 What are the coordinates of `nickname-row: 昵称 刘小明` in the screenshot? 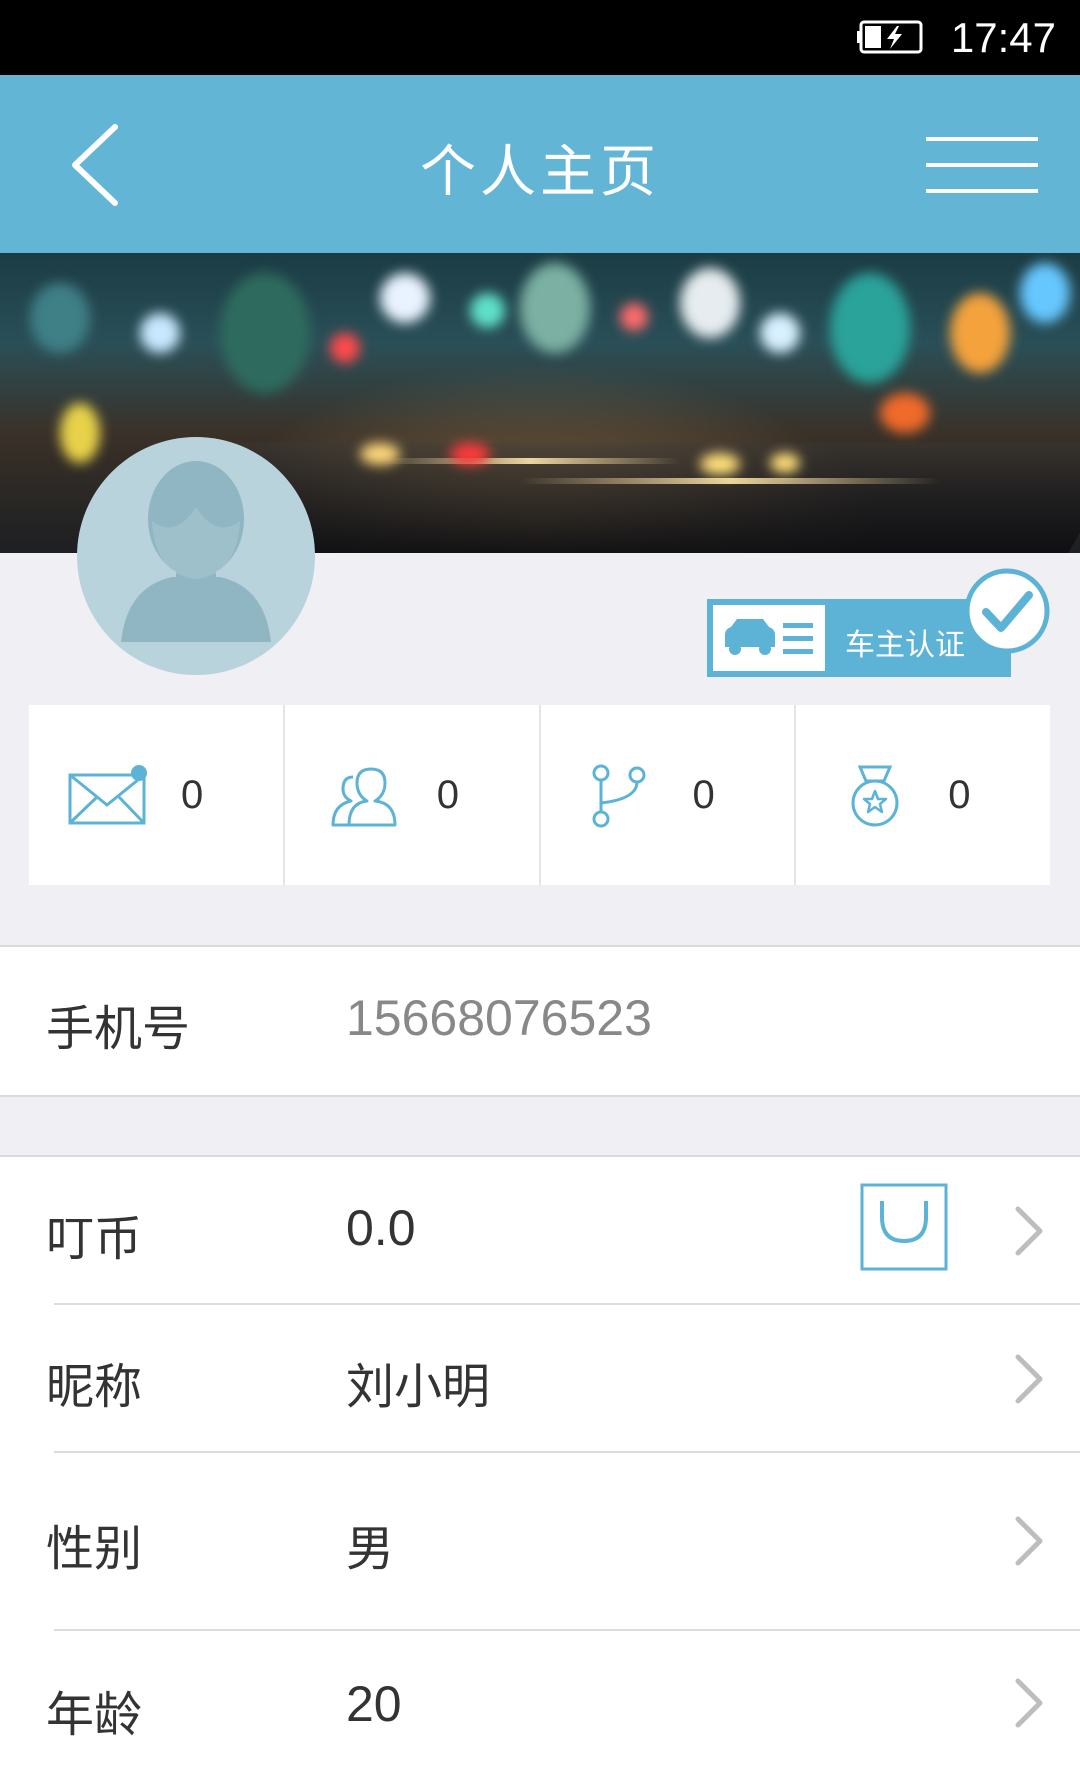 It's located at (540, 1379).